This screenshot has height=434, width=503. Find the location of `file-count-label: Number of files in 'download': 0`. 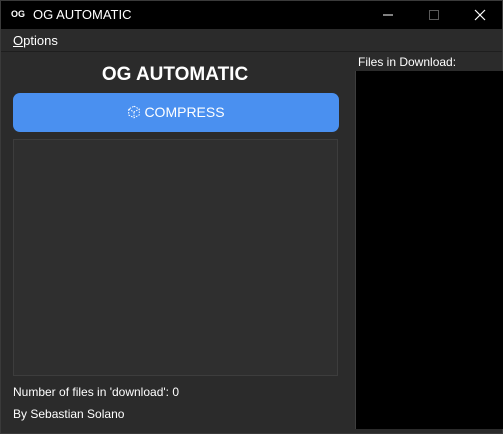

file-count-label: Number of files in 'download': 0 is located at coordinates (96, 392).